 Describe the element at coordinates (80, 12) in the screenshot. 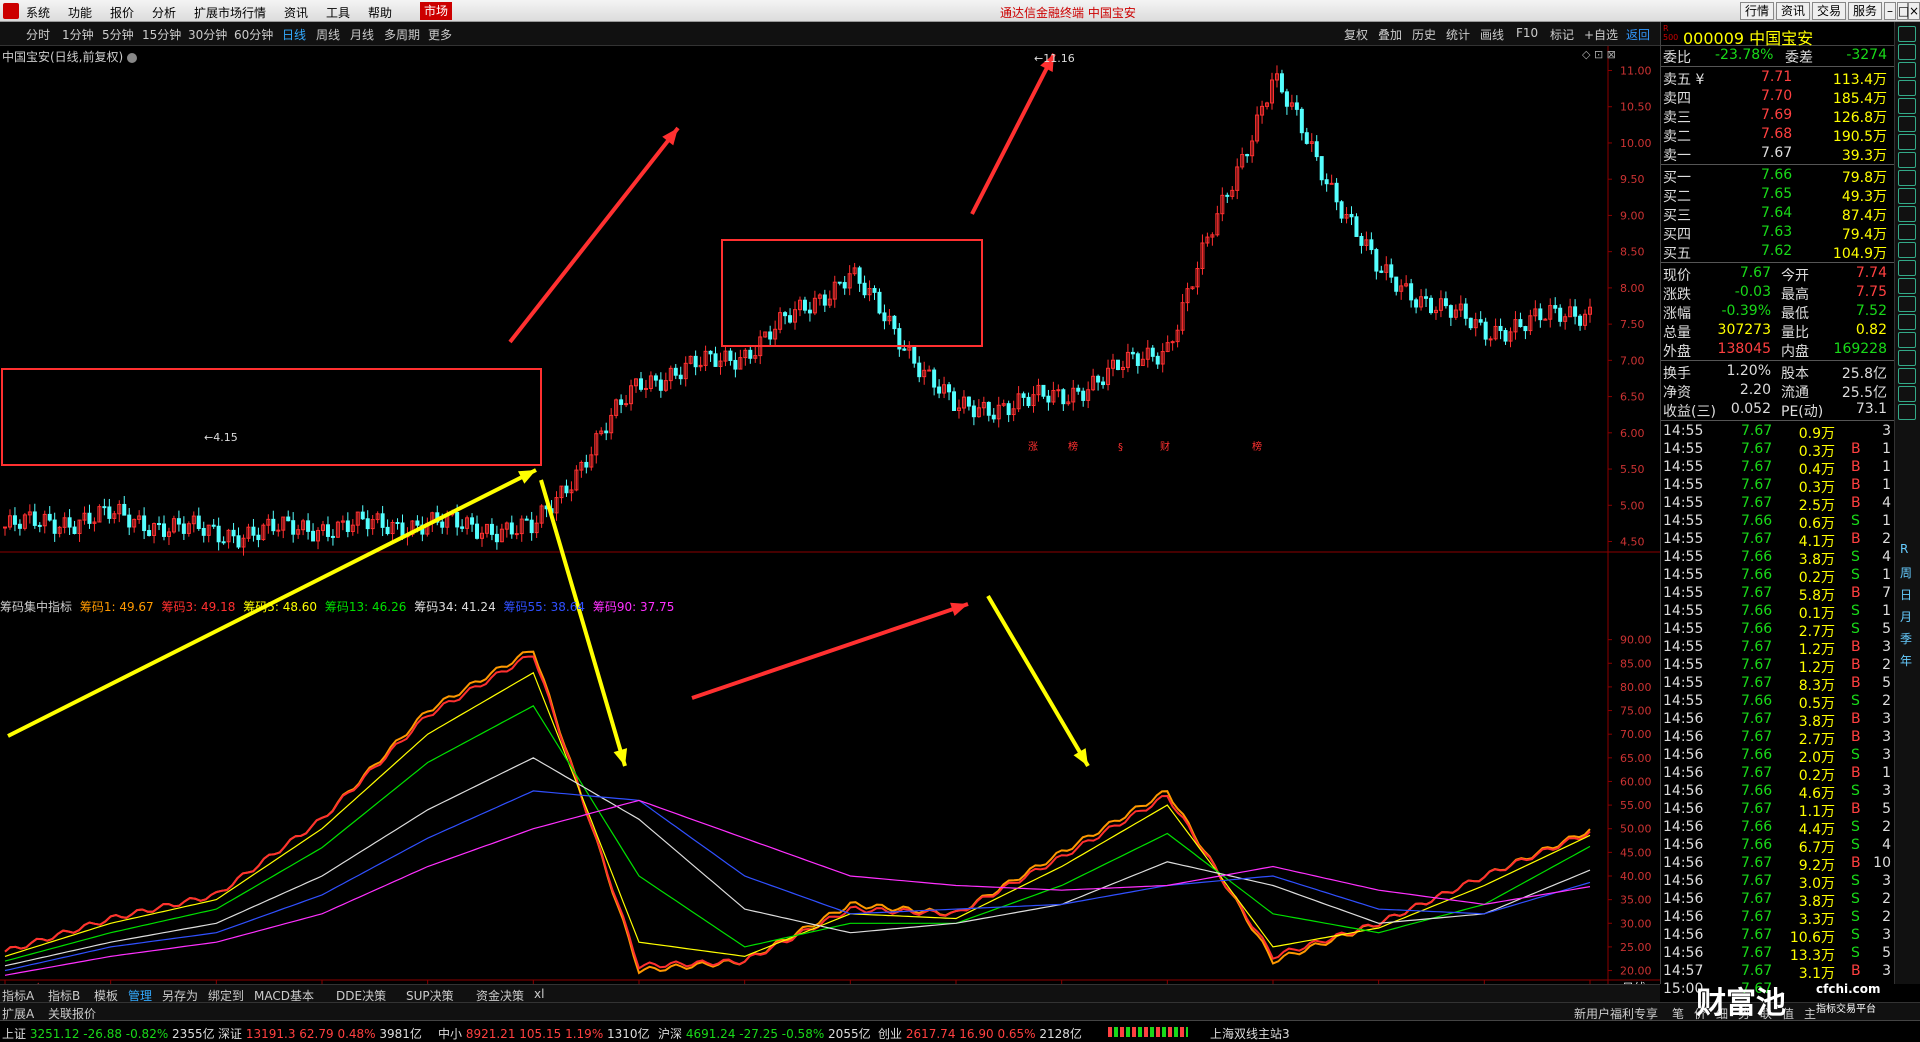

I see `menu-function: 功能` at that location.